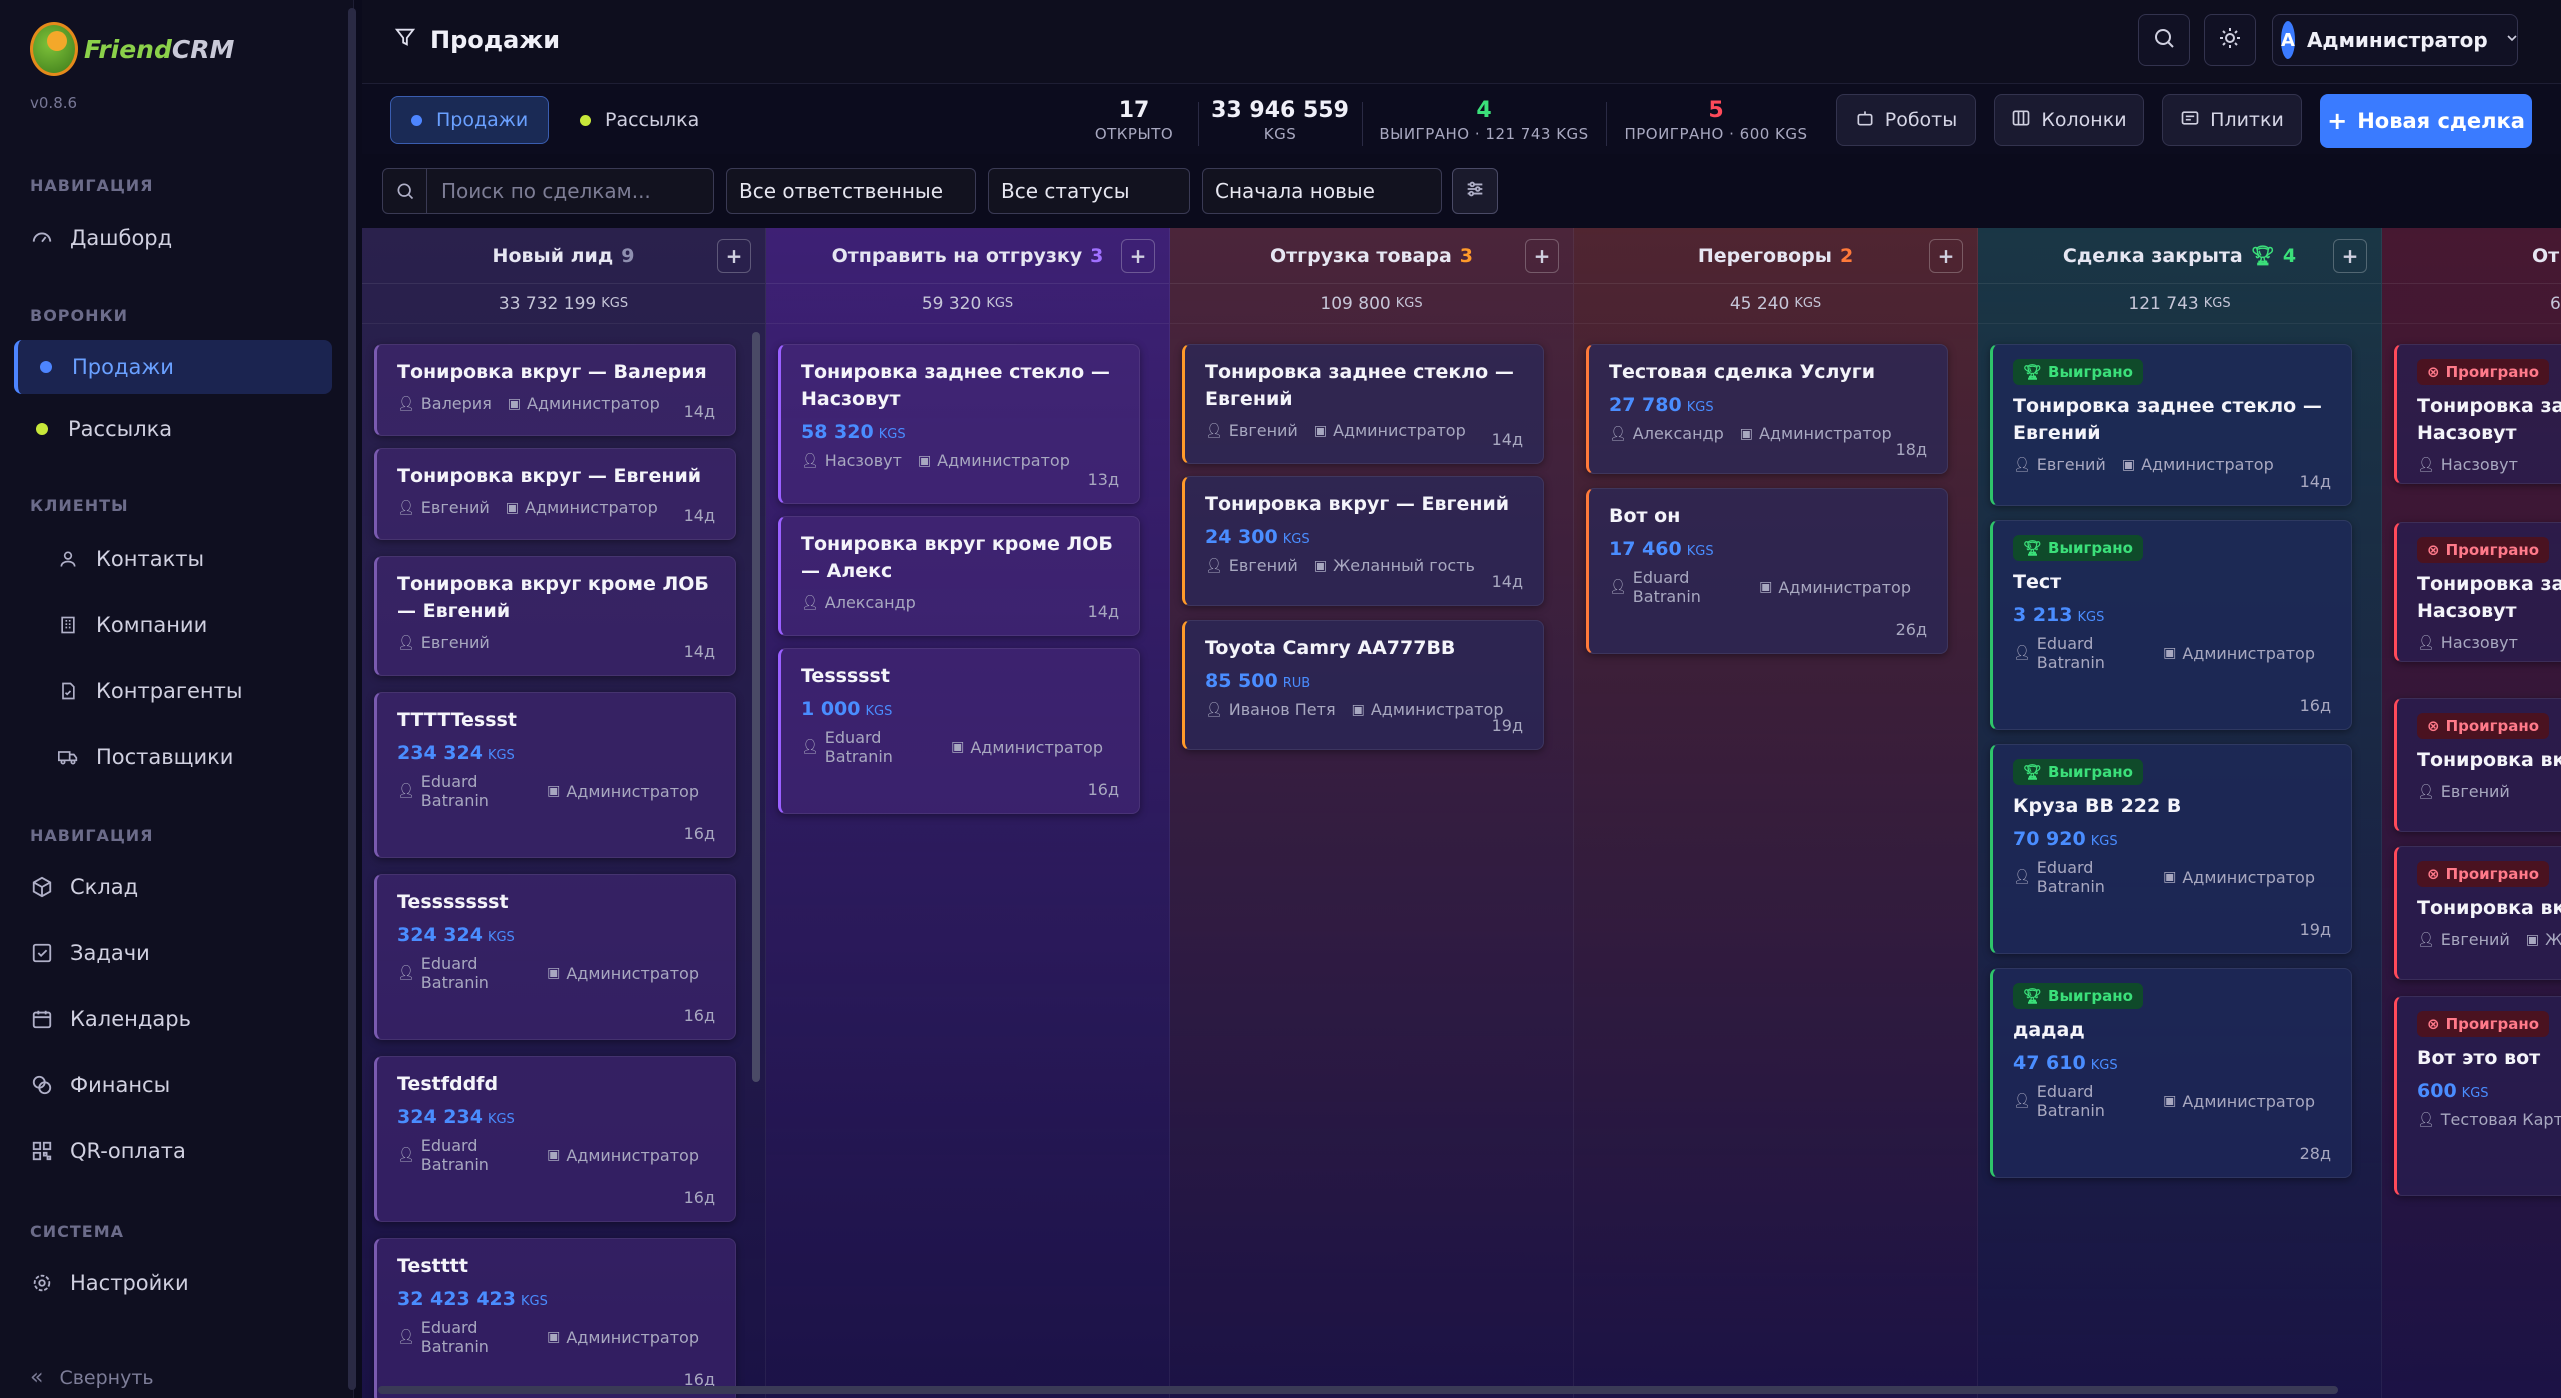 The image size is (2561, 1398). What do you see at coordinates (2483, 1024) in the screenshot?
I see `lost-badge: ⊗ Проиграно` at bounding box center [2483, 1024].